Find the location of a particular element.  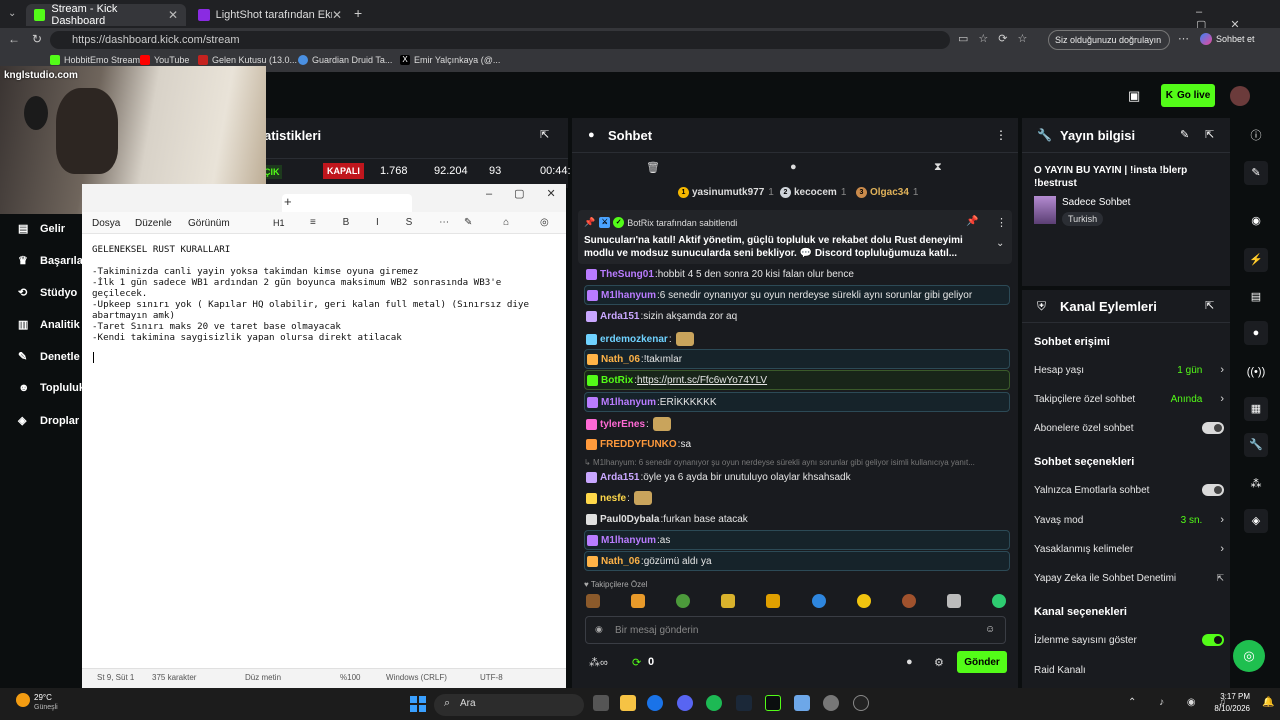

copilot-chat-button: Sohbet et is located at coordinates (1227, 39).